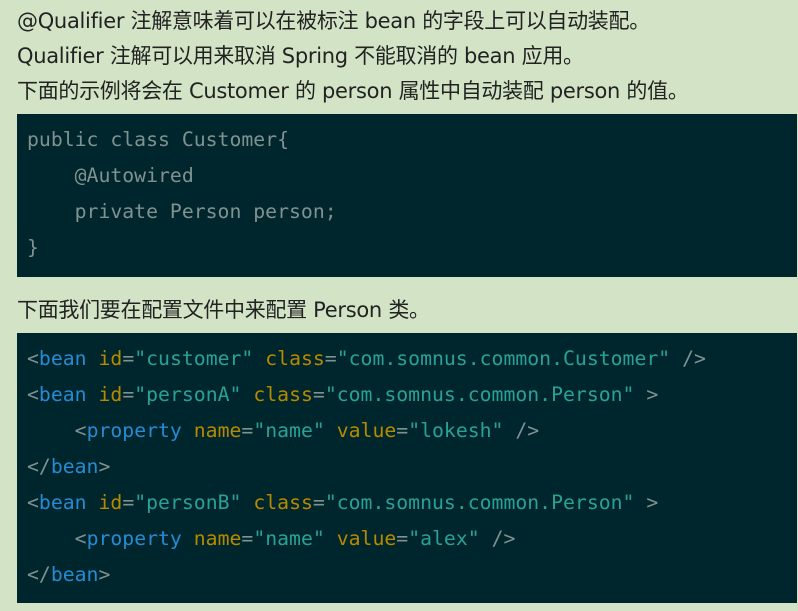  I want to click on code-token-str: "customer", so click(194, 358).